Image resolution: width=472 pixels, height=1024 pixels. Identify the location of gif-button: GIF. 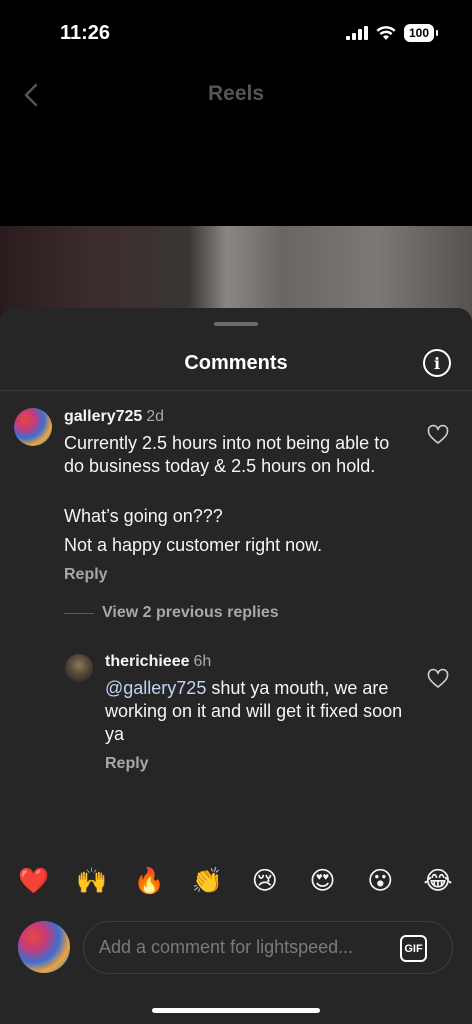
(413, 948).